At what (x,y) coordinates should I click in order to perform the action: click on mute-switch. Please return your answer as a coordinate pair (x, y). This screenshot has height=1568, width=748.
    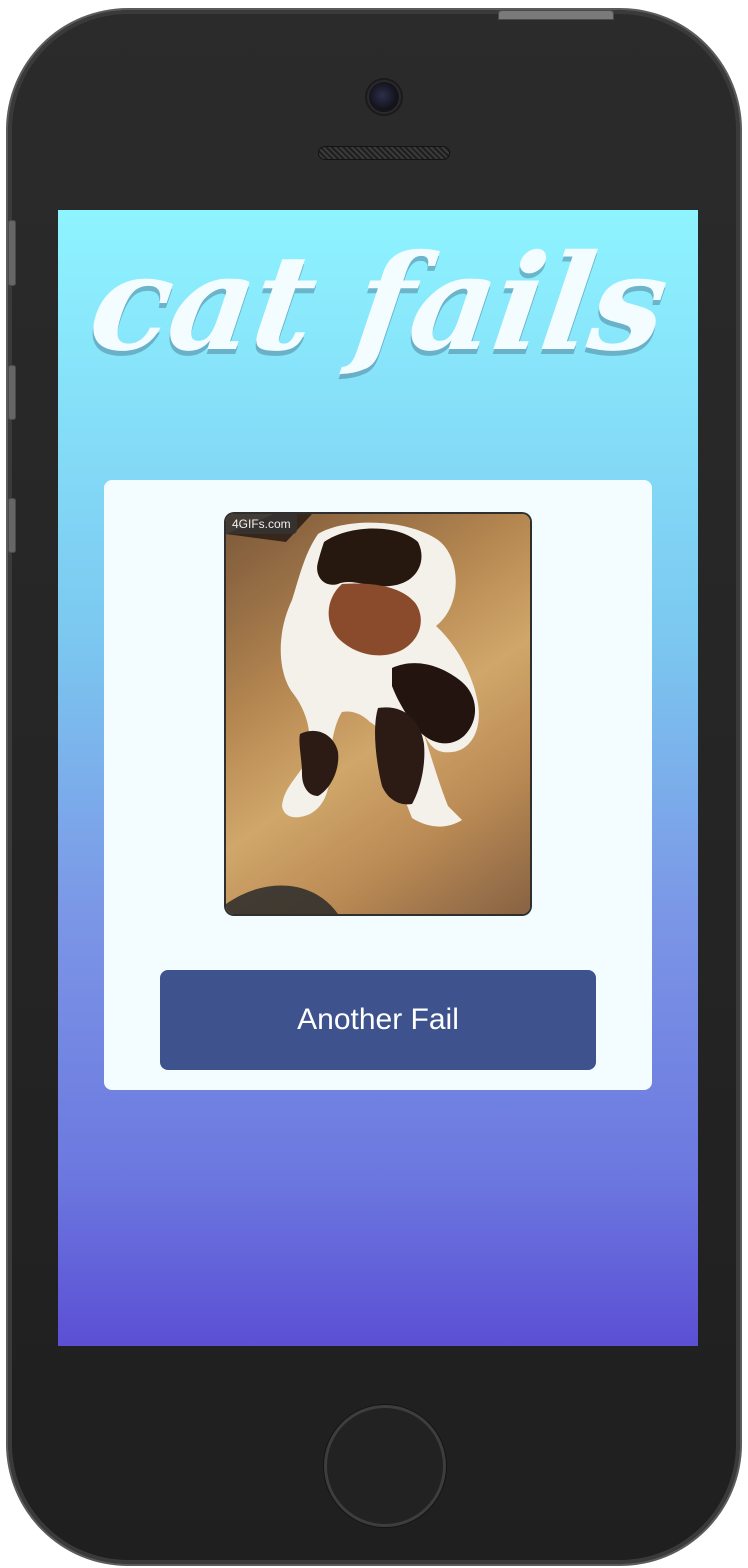
    Looking at the image, I should click on (12, 253).